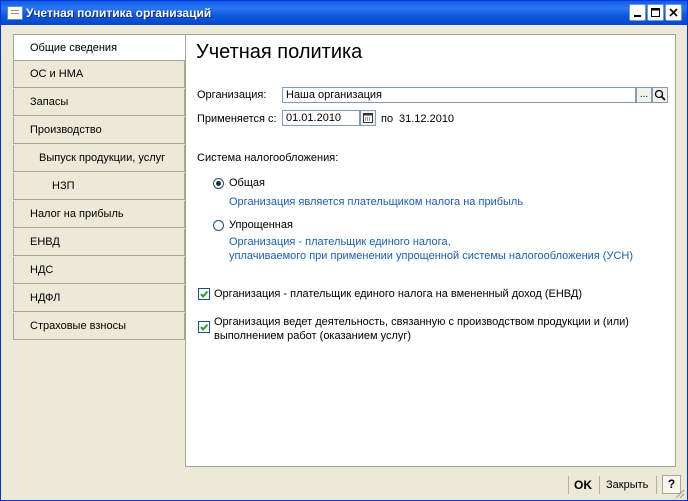 This screenshot has height=501, width=688. I want to click on nav-item-inventory: Запасы, so click(99, 102).